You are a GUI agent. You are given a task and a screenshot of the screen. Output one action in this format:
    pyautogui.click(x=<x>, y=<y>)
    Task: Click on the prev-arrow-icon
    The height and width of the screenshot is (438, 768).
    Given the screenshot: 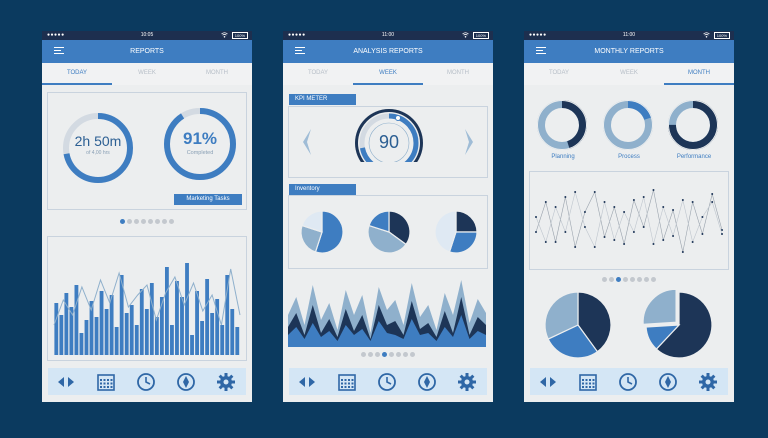 What is the action you would take?
    pyautogui.click(x=307, y=142)
    